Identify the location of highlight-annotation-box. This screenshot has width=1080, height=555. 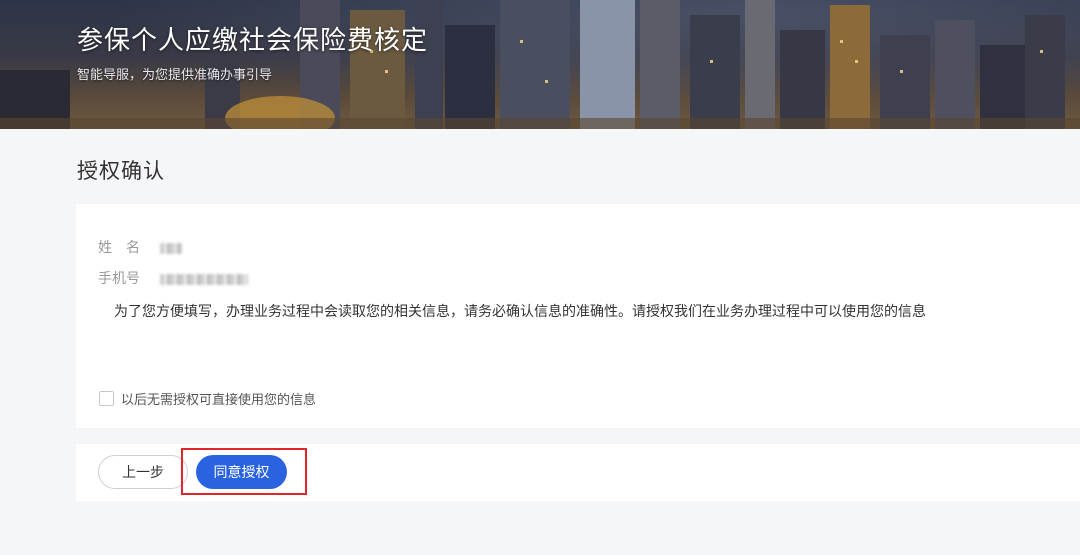
(244, 471).